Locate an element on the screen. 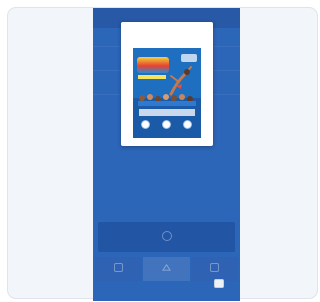 The height and width of the screenshot is (302, 320). modal-dialog is located at coordinates (167, 84).